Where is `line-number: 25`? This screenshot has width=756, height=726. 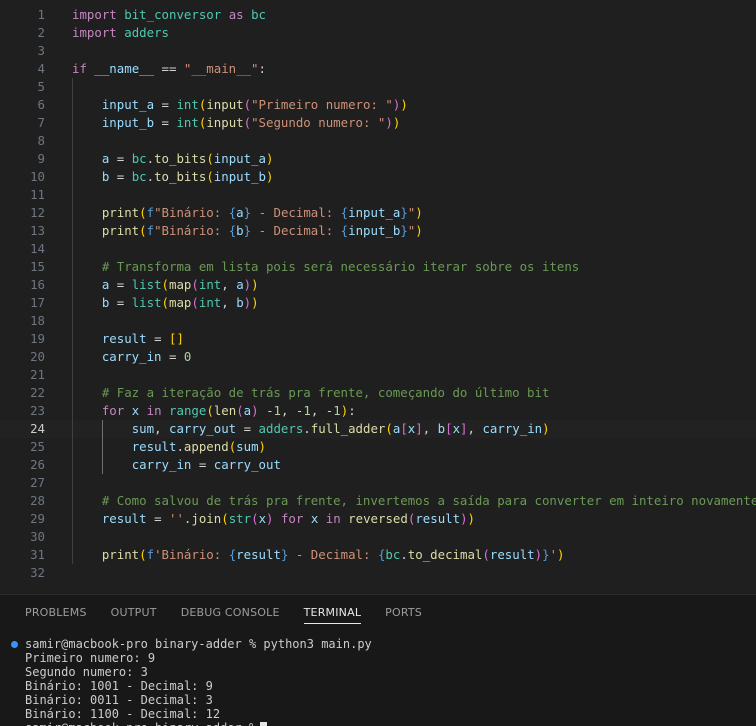
line-number: 25 is located at coordinates (37, 446).